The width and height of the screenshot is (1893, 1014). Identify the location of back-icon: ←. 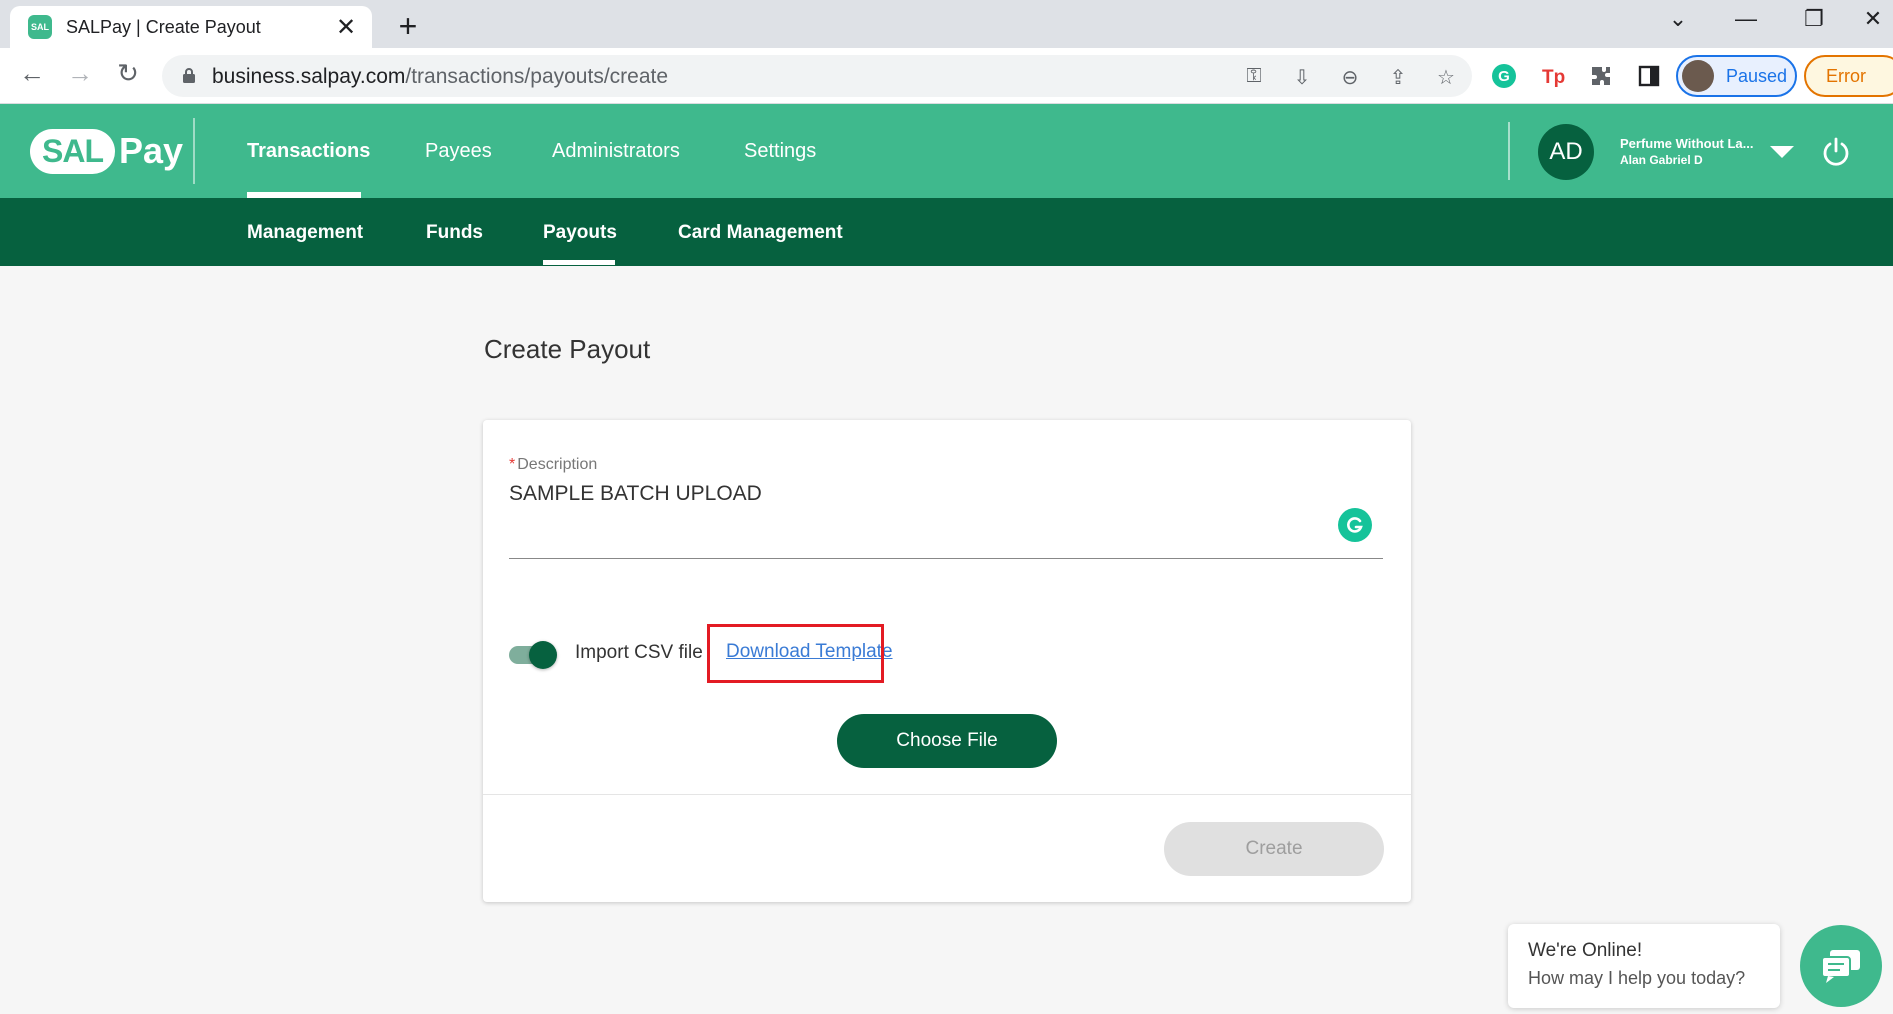
(32, 73).